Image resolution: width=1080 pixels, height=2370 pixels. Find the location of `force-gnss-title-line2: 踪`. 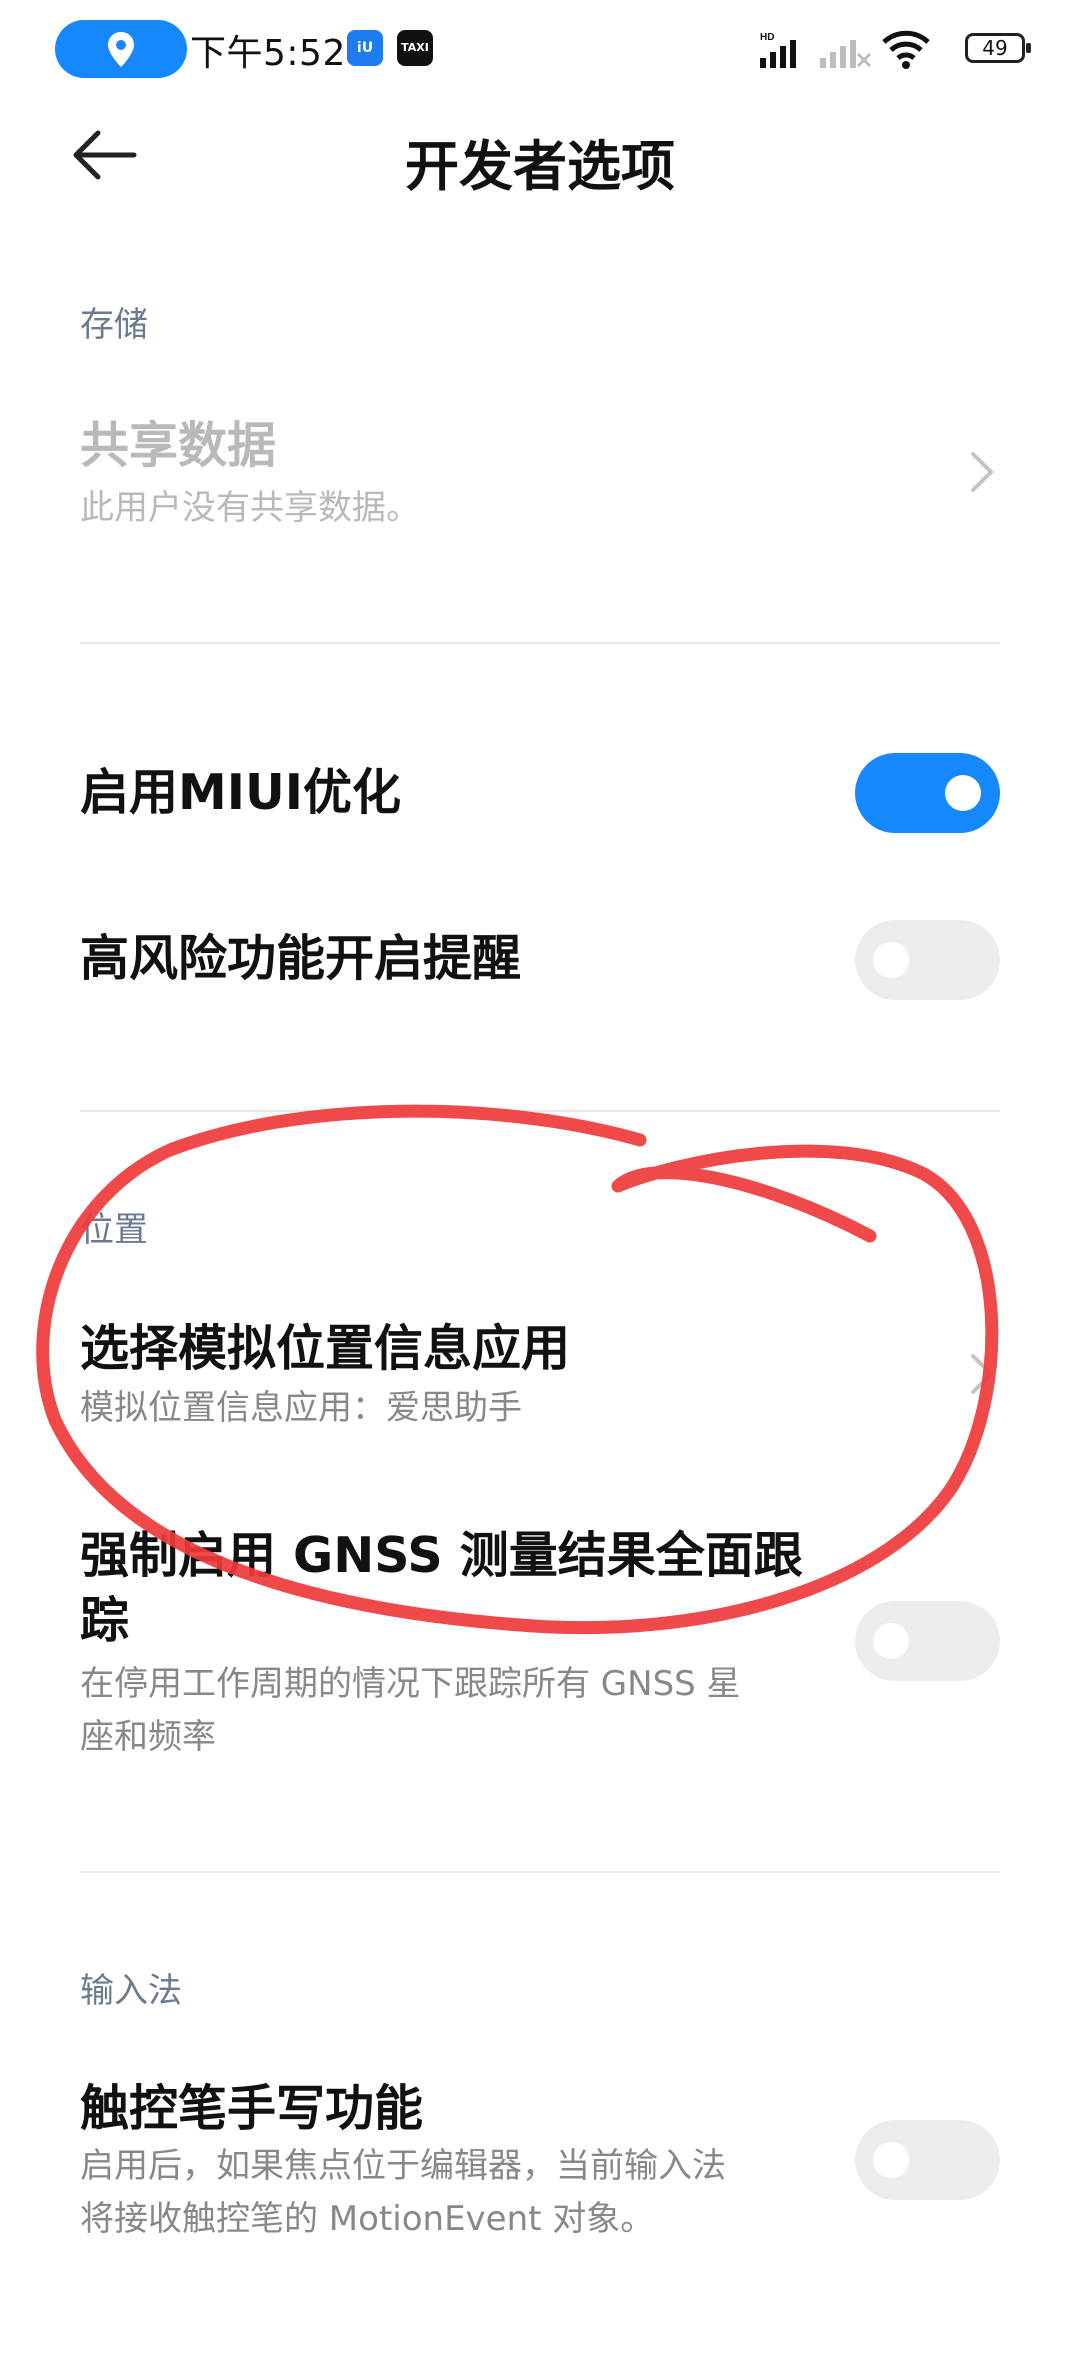

force-gnss-title-line2: 踪 is located at coordinates (105, 1620).